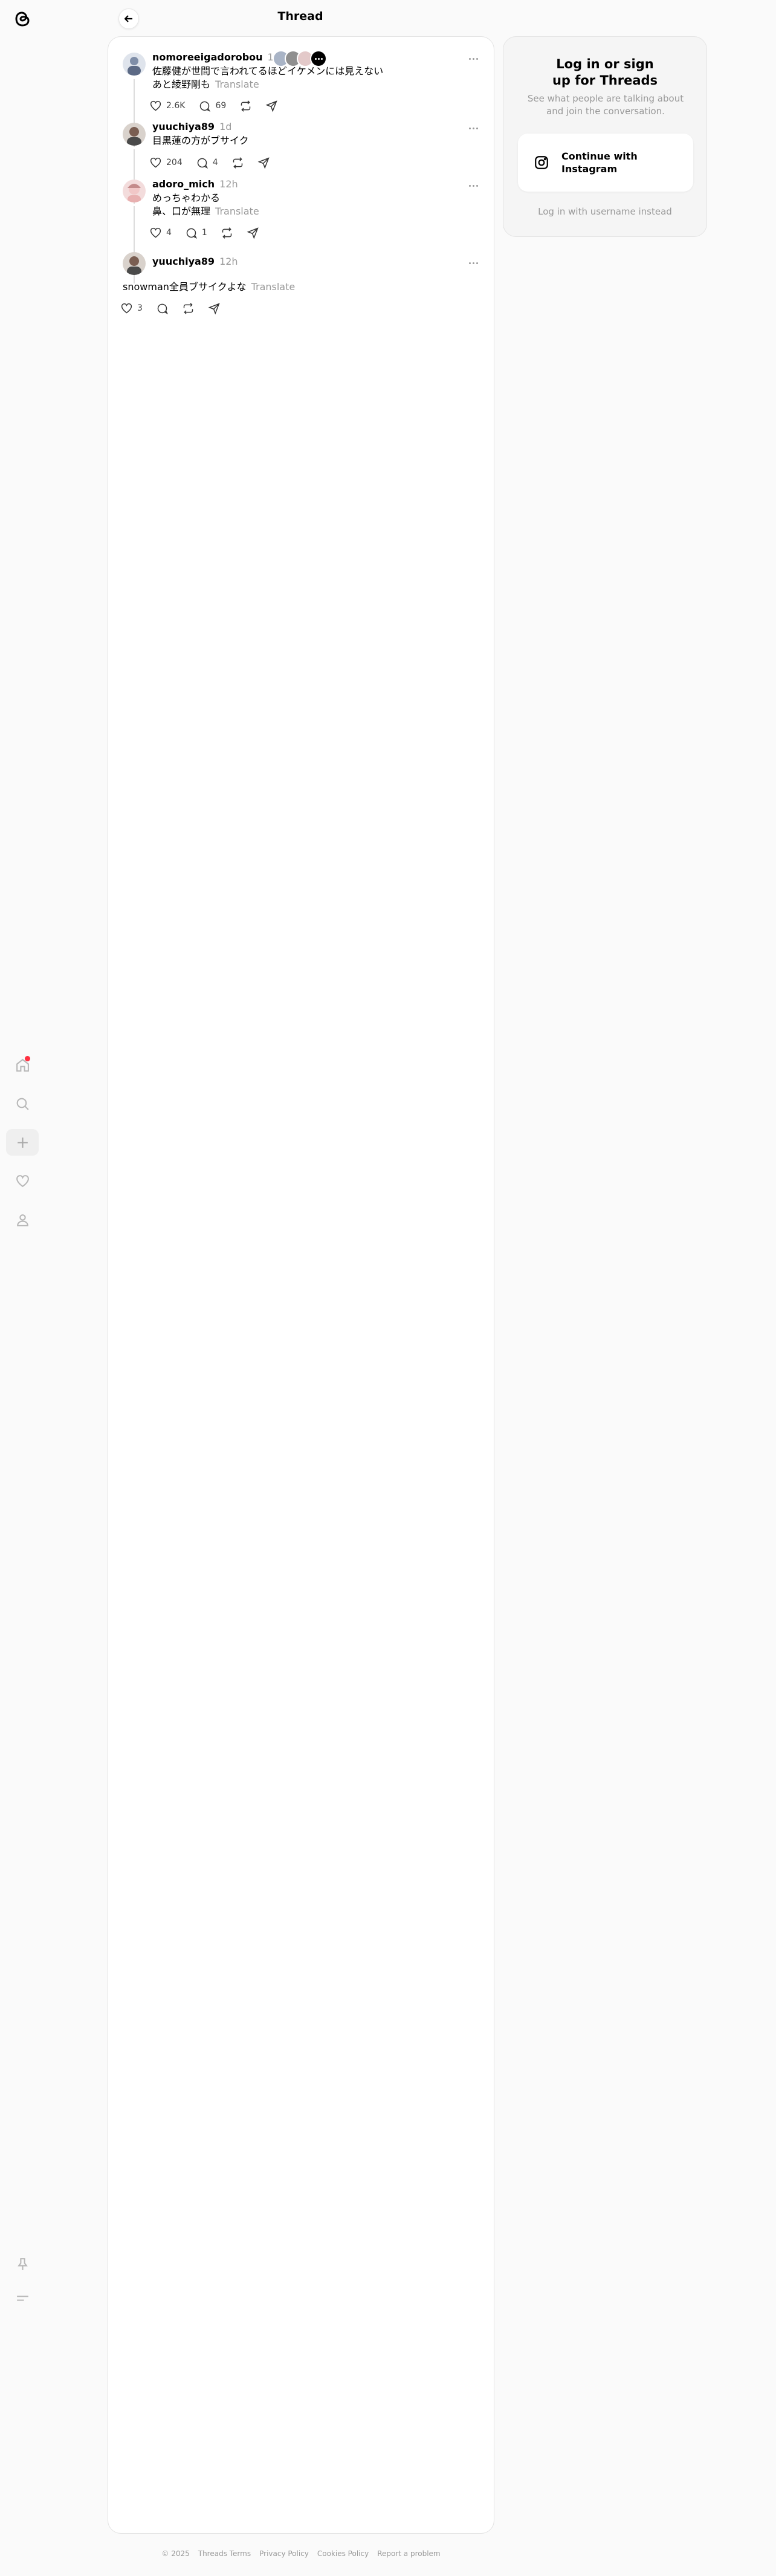  I want to click on plus-icon, so click(22, 1142).